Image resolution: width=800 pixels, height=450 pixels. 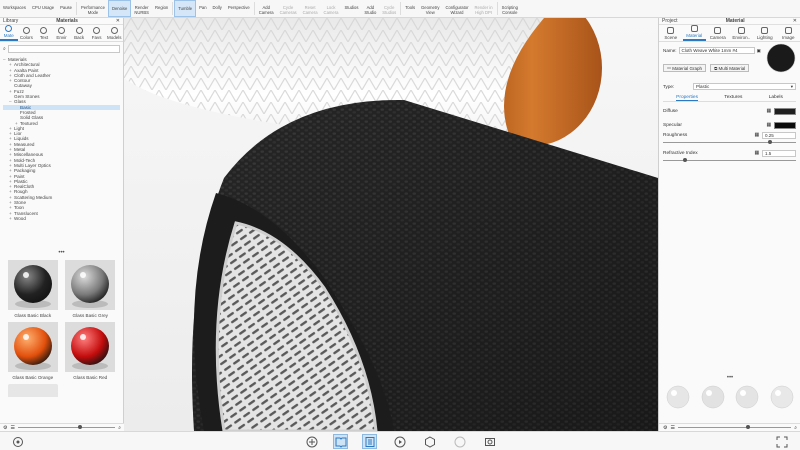 I want to click on toolbar-button-label: Lock Camera, so click(x=331, y=10).